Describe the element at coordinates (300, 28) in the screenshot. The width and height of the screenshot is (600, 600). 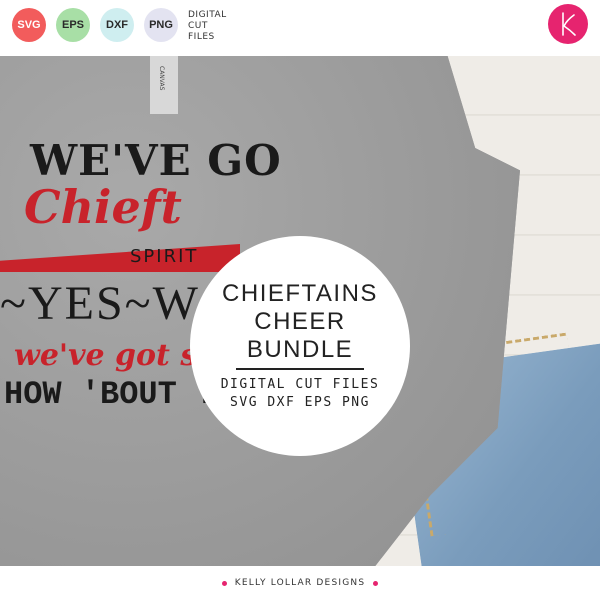
I see `header-bar: SVG EPS DXF PNG DIGITAL CUT FILES` at that location.